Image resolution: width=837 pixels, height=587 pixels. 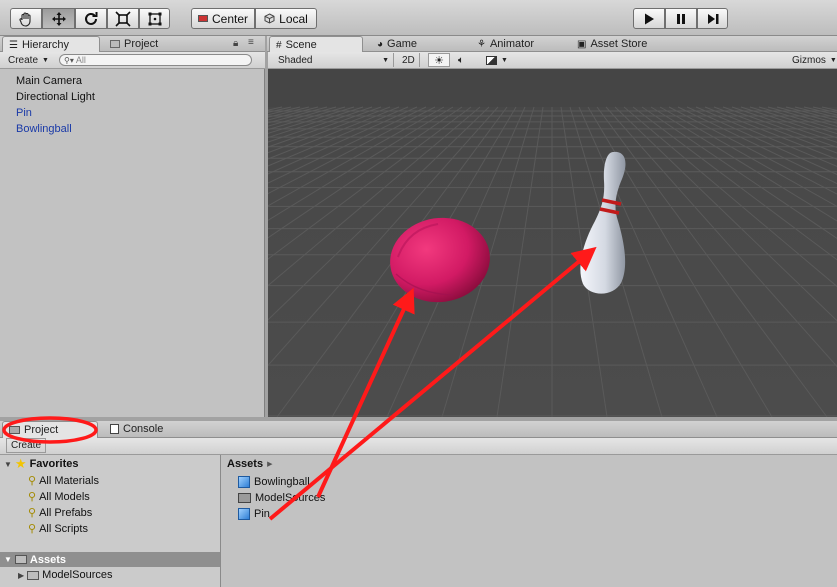 I want to click on speaker-icon: 🔈︎, so click(x=461, y=60).